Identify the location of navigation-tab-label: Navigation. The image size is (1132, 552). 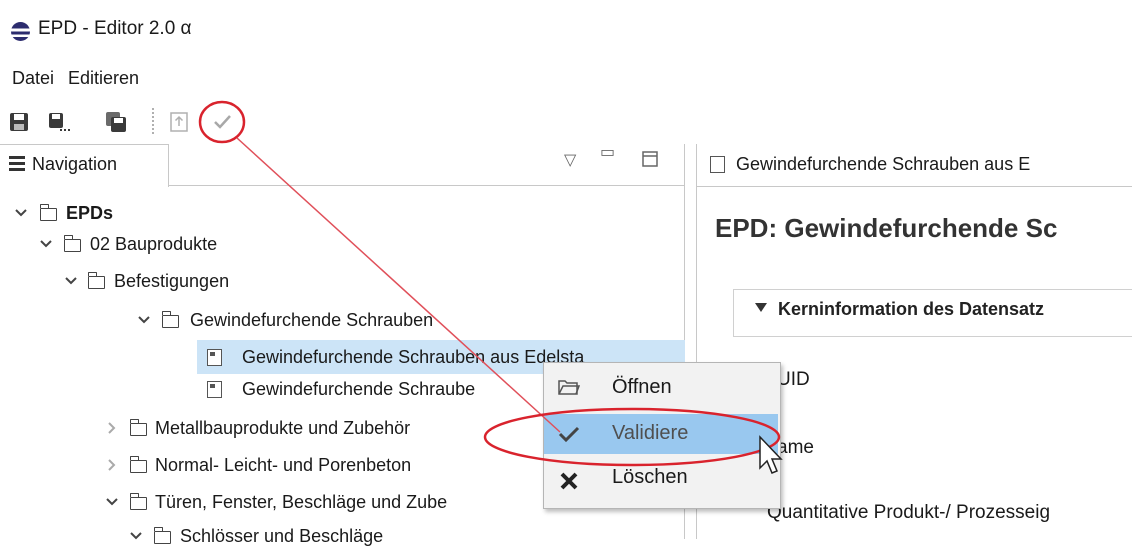
(75, 164).